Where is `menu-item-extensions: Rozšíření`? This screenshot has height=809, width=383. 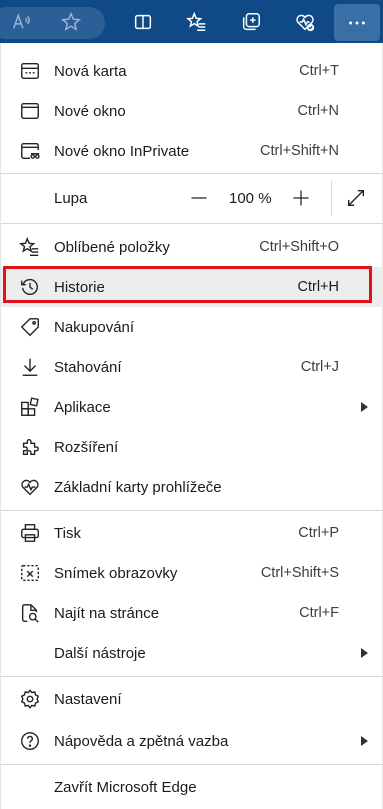
menu-item-extensions: Rozšíření is located at coordinates (192, 447).